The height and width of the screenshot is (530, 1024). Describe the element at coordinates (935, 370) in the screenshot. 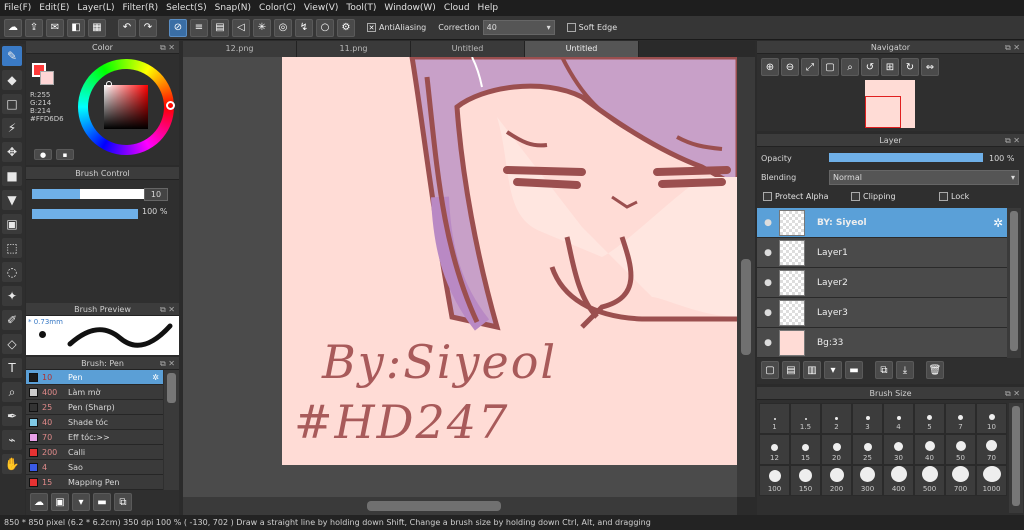

I see `delete-layer-icon: 🗑` at that location.